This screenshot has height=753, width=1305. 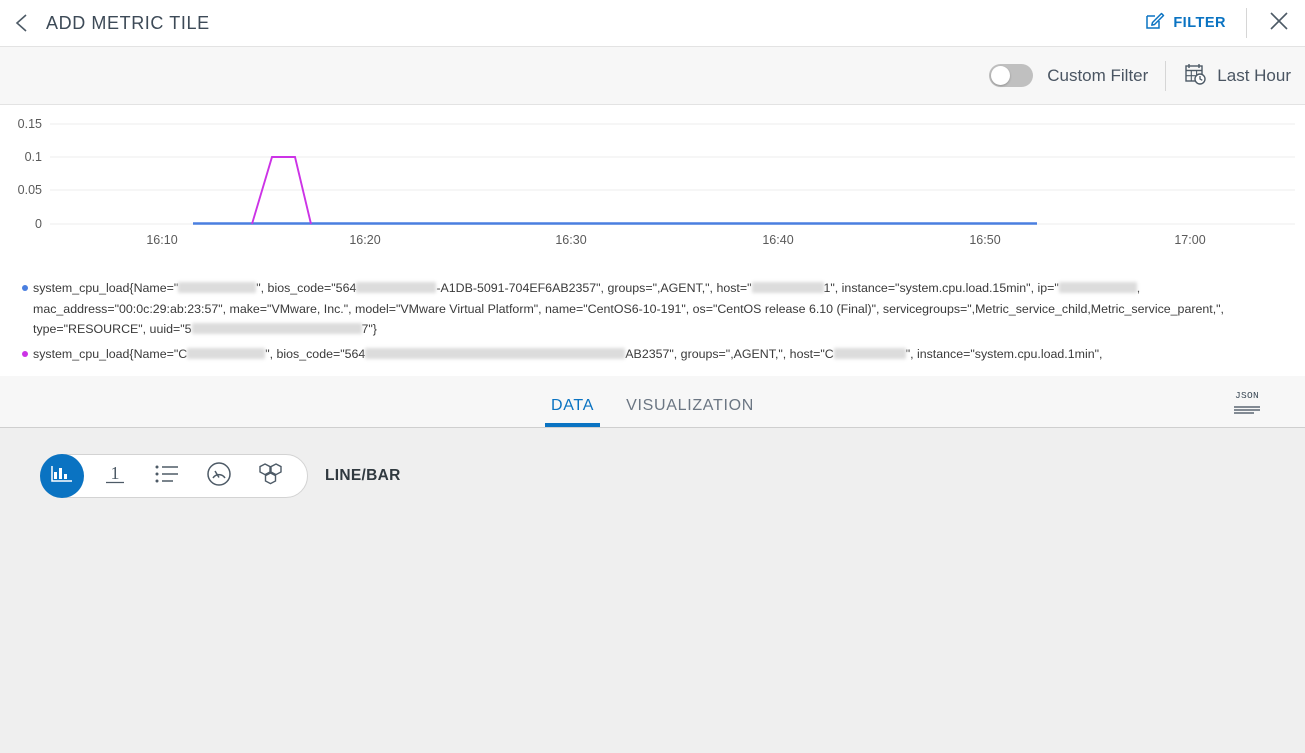 I want to click on honeycomb-icon, so click(x=271, y=476).